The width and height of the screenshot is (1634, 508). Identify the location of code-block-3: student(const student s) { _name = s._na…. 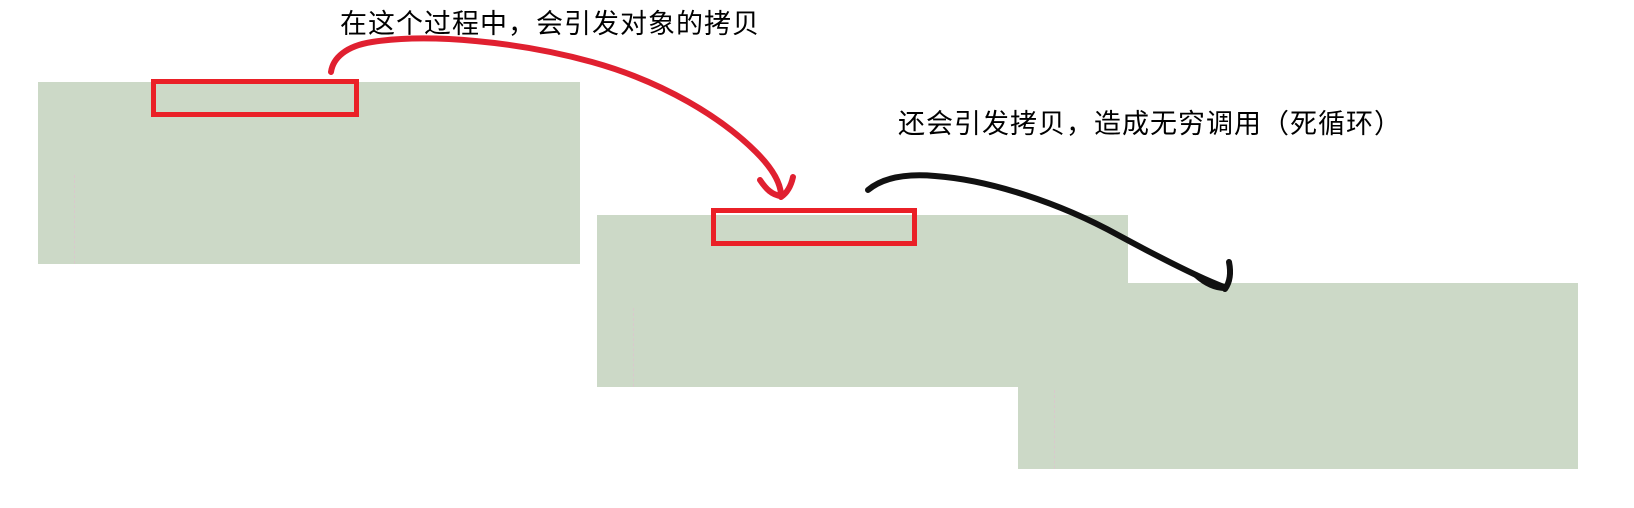
(1298, 376).